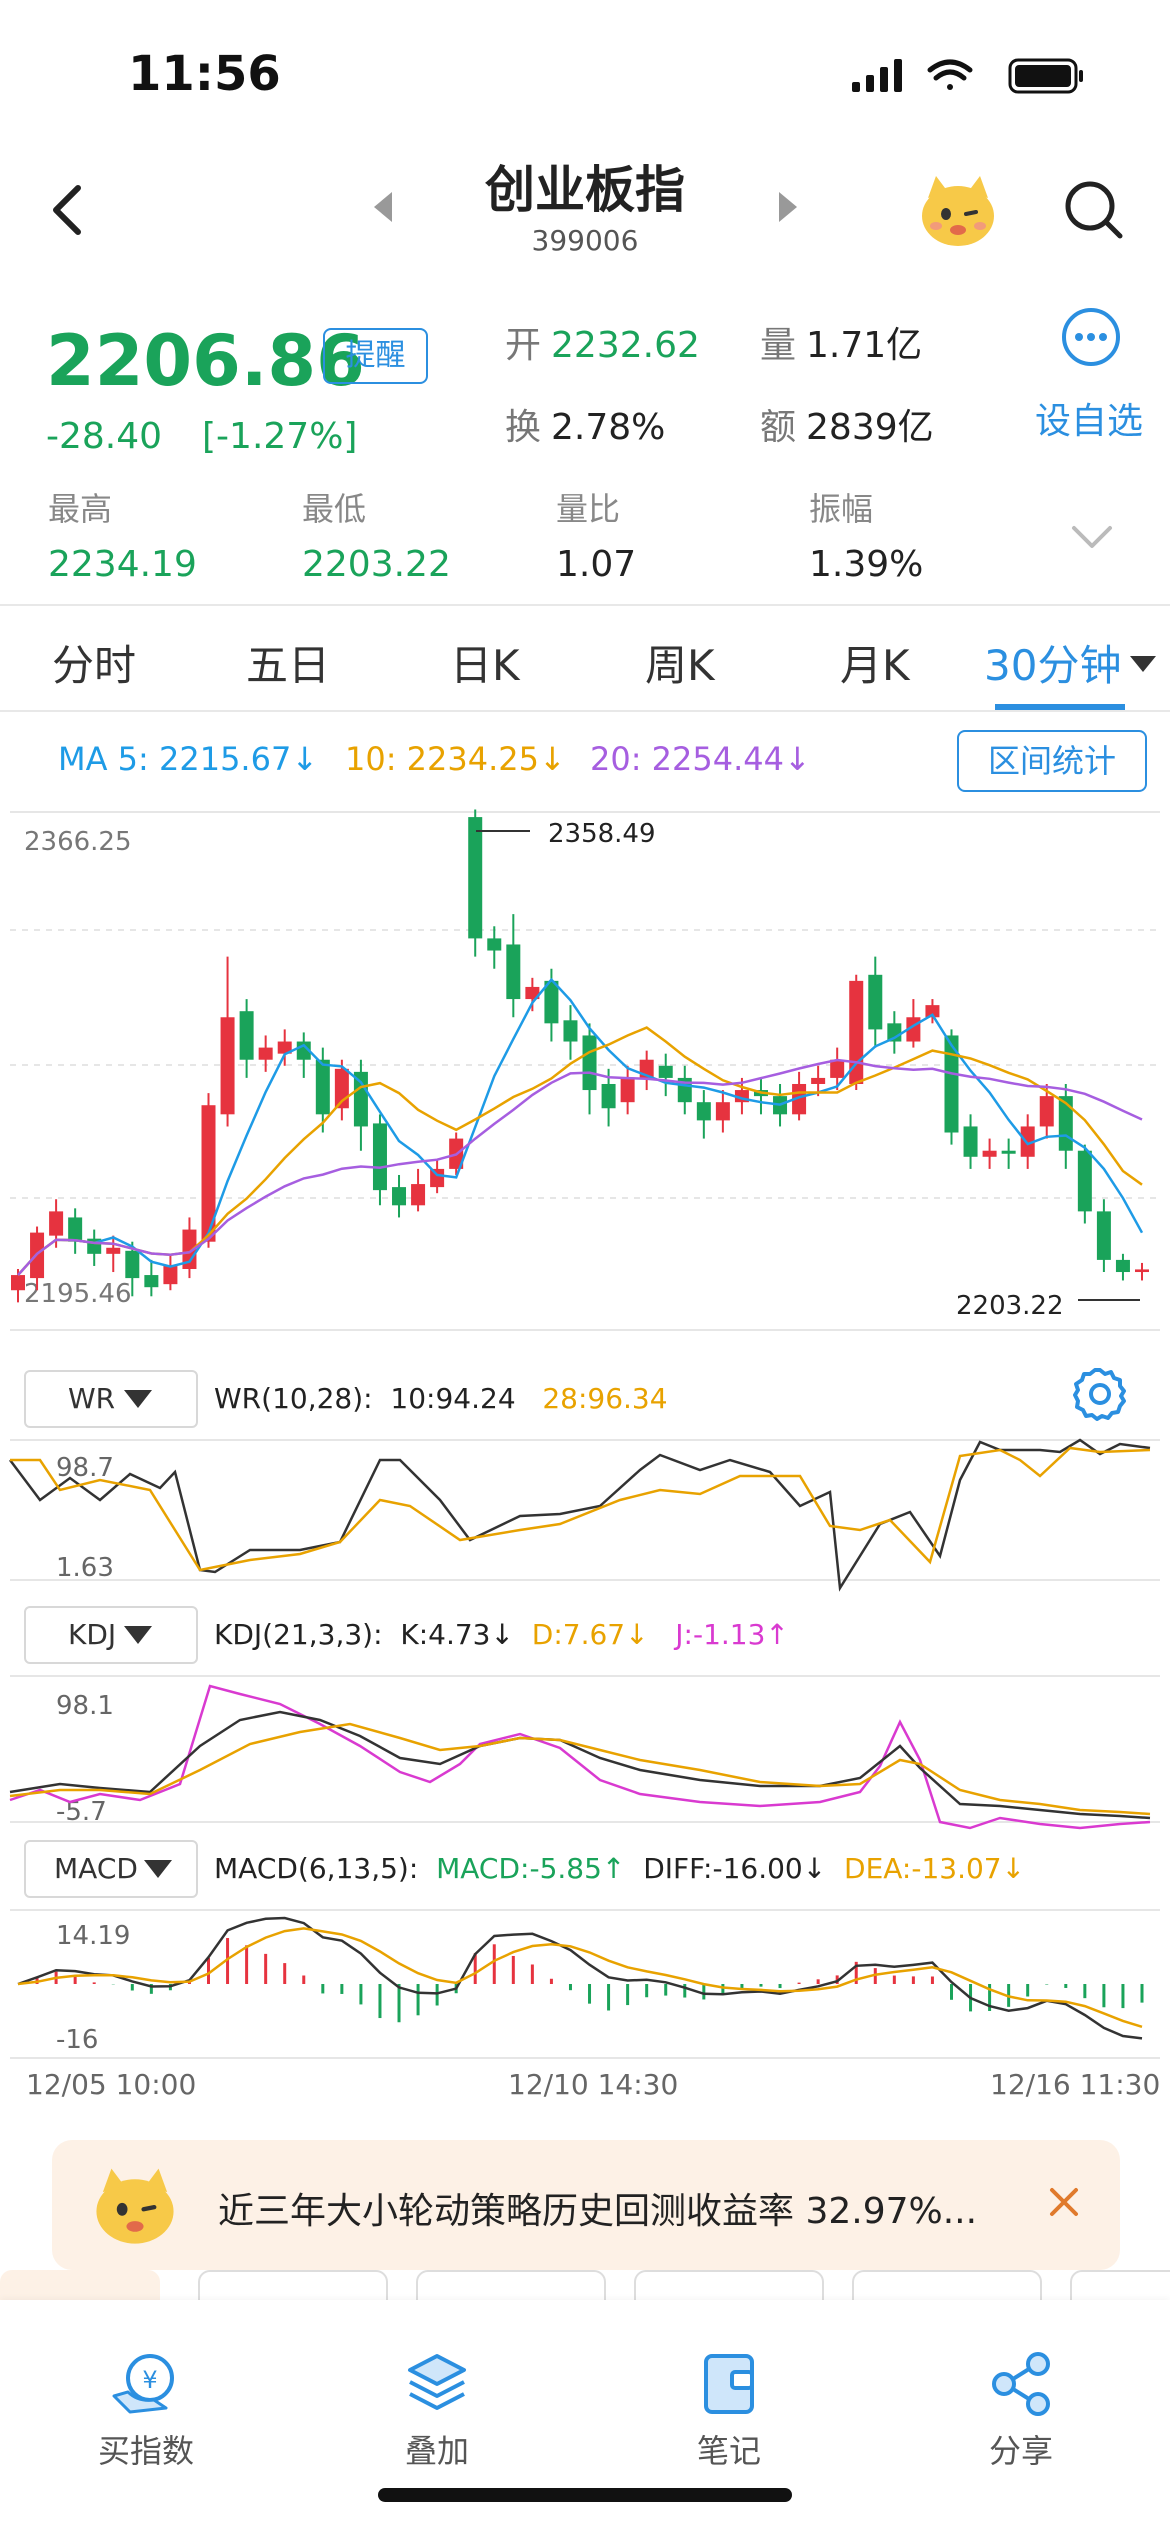 The height and width of the screenshot is (2532, 1170). Describe the element at coordinates (85, 1568) in the screenshot. I see `wr-bottom-label: 1.63` at that location.